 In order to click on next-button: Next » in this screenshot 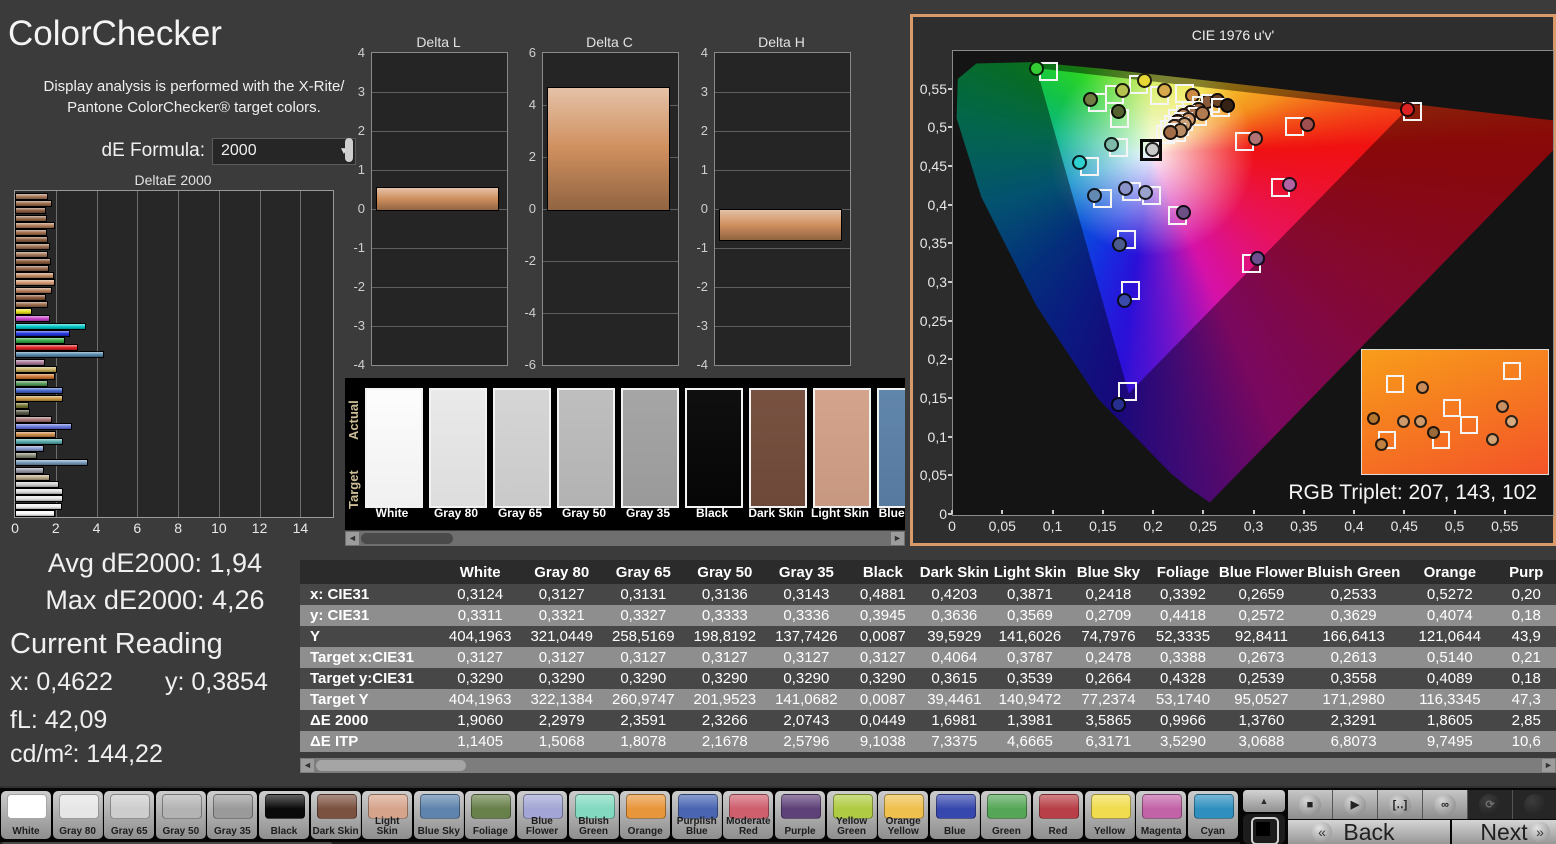, I will do `click(1504, 832)`.